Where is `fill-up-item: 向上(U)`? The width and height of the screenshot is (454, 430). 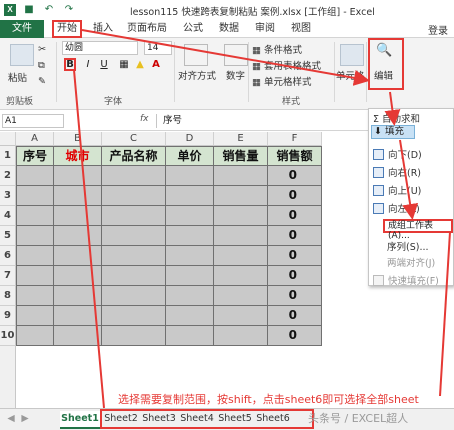
fill-up-item: 向上(U) is located at coordinates (397, 190).